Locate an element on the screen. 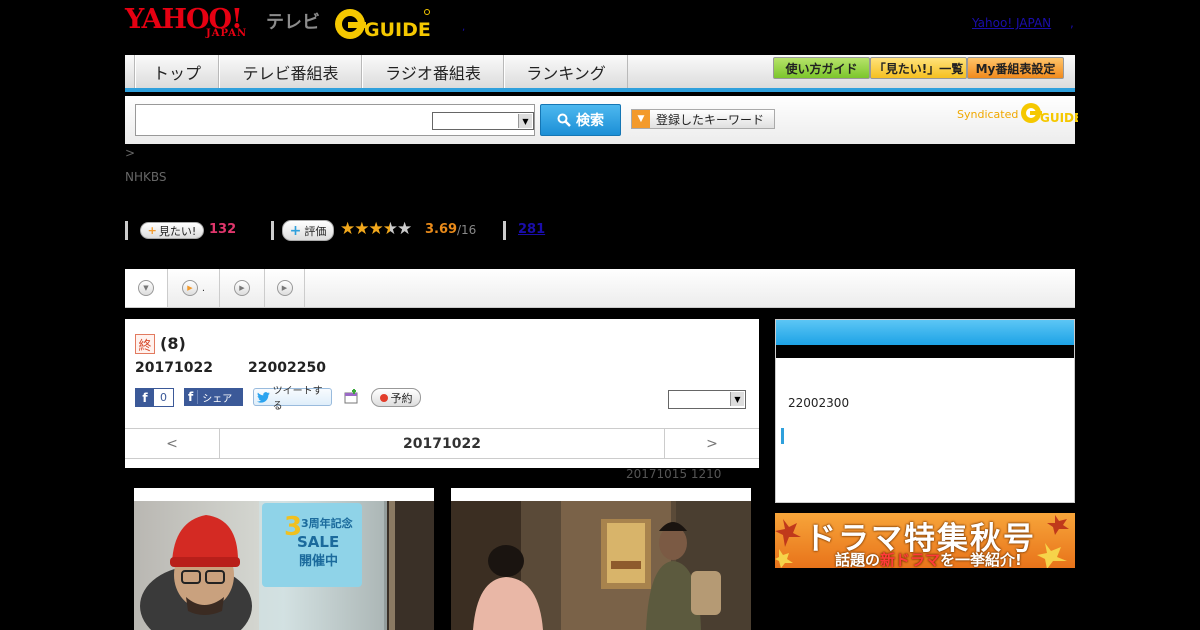  mitai-button: + 見たい! is located at coordinates (172, 230).